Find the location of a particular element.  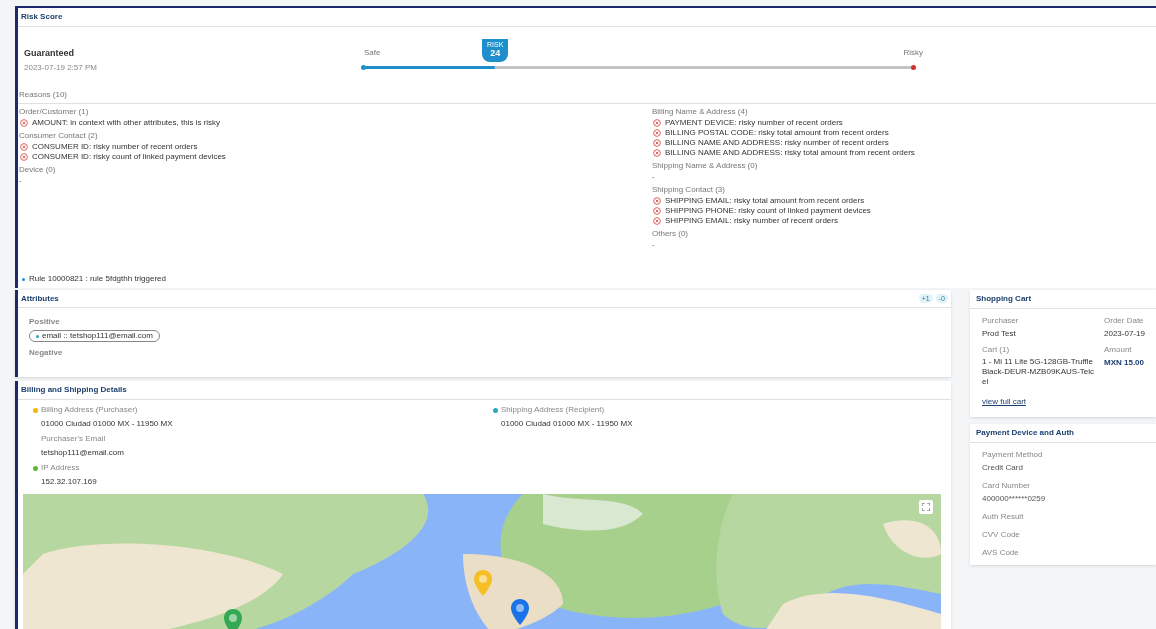

field-value: 152.32.107.169 is located at coordinates (69, 482).